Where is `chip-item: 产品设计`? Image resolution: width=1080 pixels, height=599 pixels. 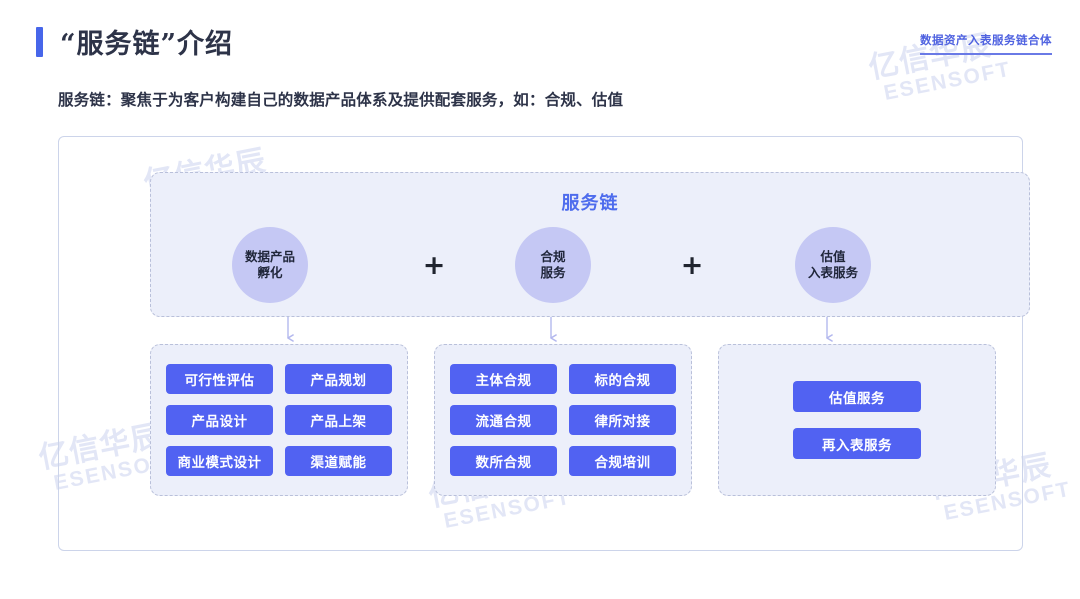 chip-item: 产品设计 is located at coordinates (219, 420).